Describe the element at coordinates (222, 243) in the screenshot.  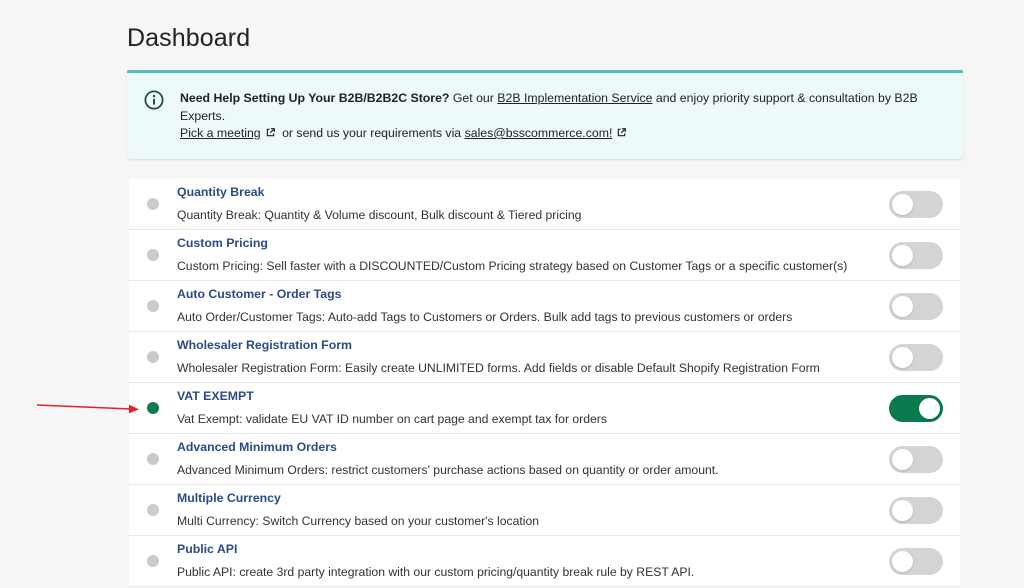
I see `feature-title: Custom Pricing` at that location.